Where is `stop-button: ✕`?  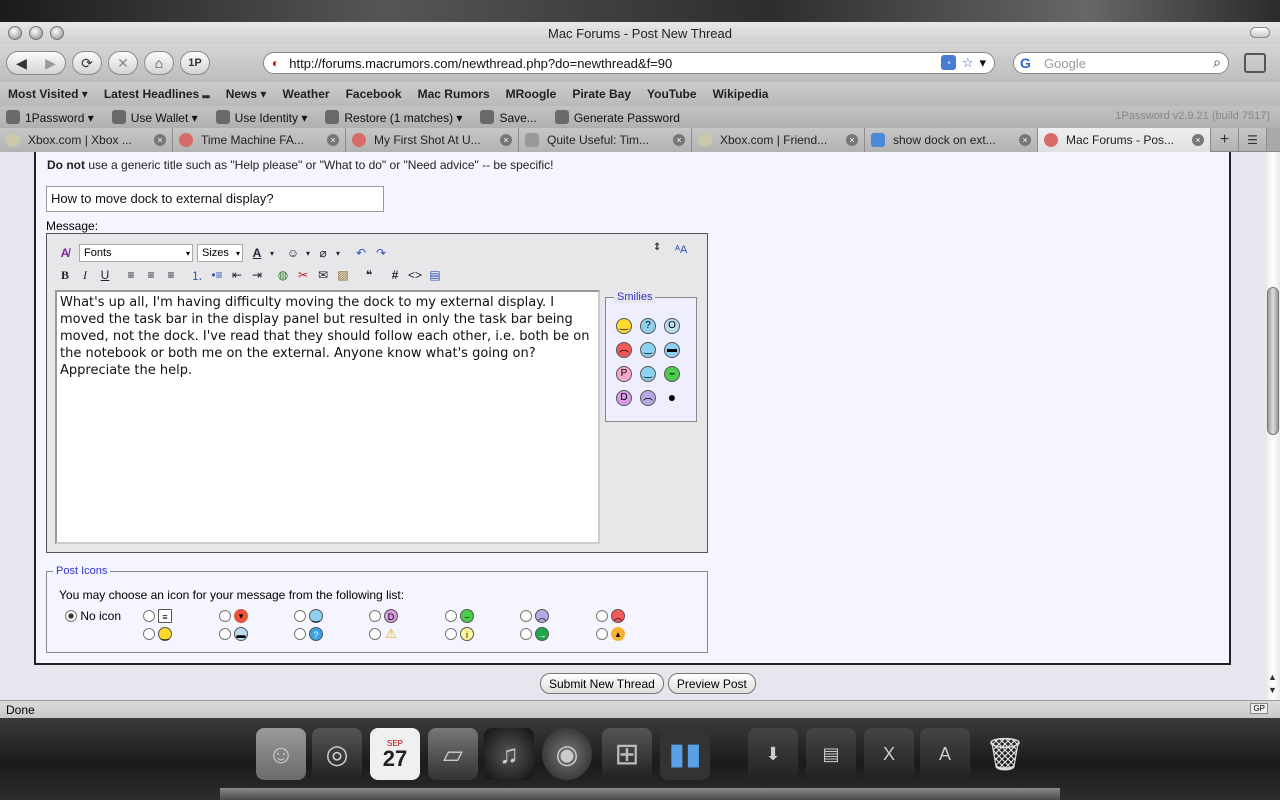 stop-button: ✕ is located at coordinates (123, 63).